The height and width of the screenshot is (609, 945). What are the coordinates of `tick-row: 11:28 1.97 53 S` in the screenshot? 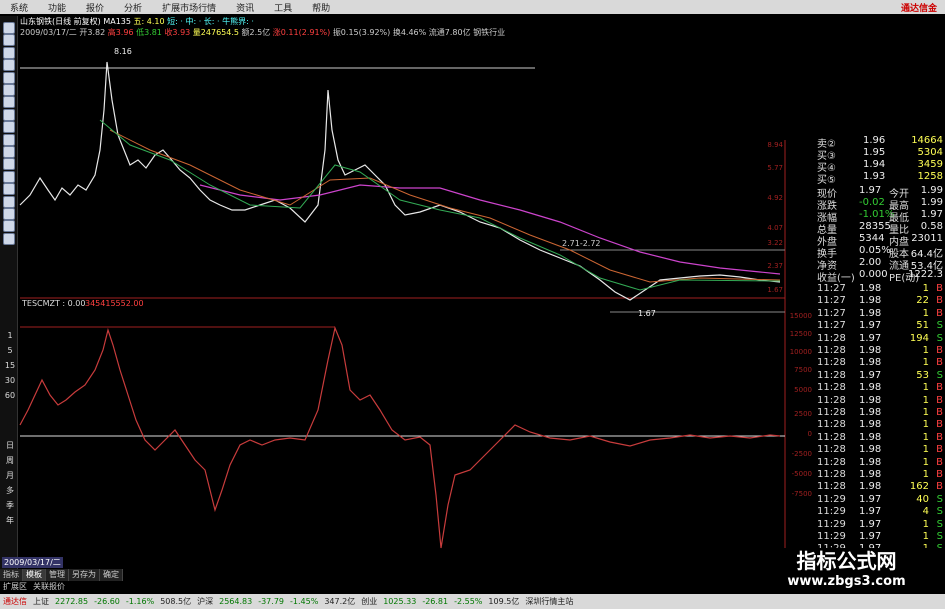 It's located at (880, 376).